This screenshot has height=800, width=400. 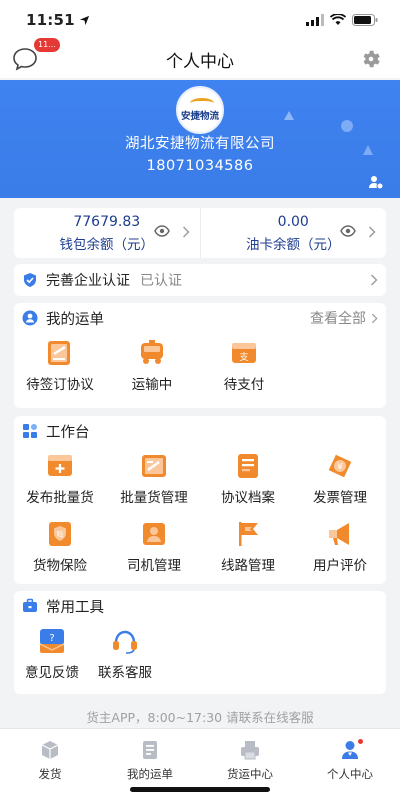 What do you see at coordinates (338, 318) in the screenshot?
I see `view-all-orders-link: 查看全部` at bounding box center [338, 318].